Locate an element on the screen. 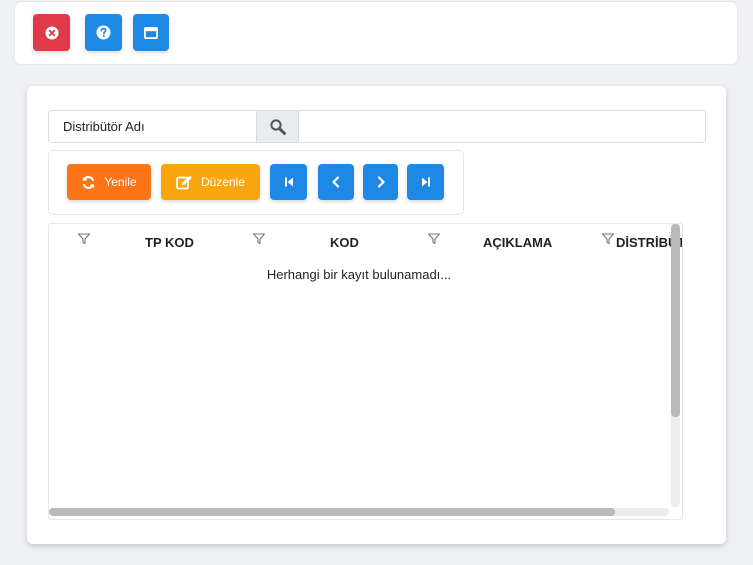 Image resolution: width=753 pixels, height=565 pixels. vertical-scroll-thumb is located at coordinates (675, 320).